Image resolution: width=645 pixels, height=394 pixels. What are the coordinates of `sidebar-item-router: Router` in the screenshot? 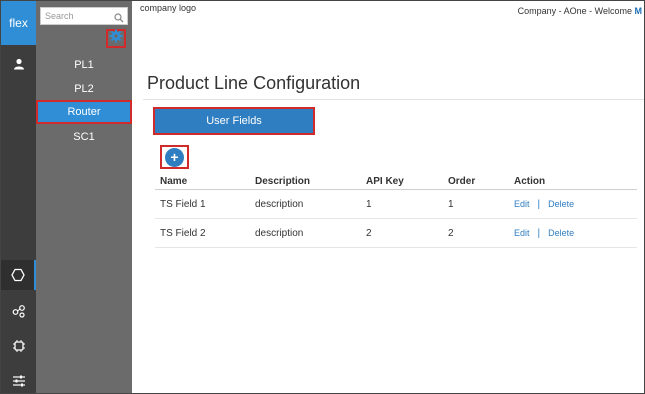 It's located at (84, 112).